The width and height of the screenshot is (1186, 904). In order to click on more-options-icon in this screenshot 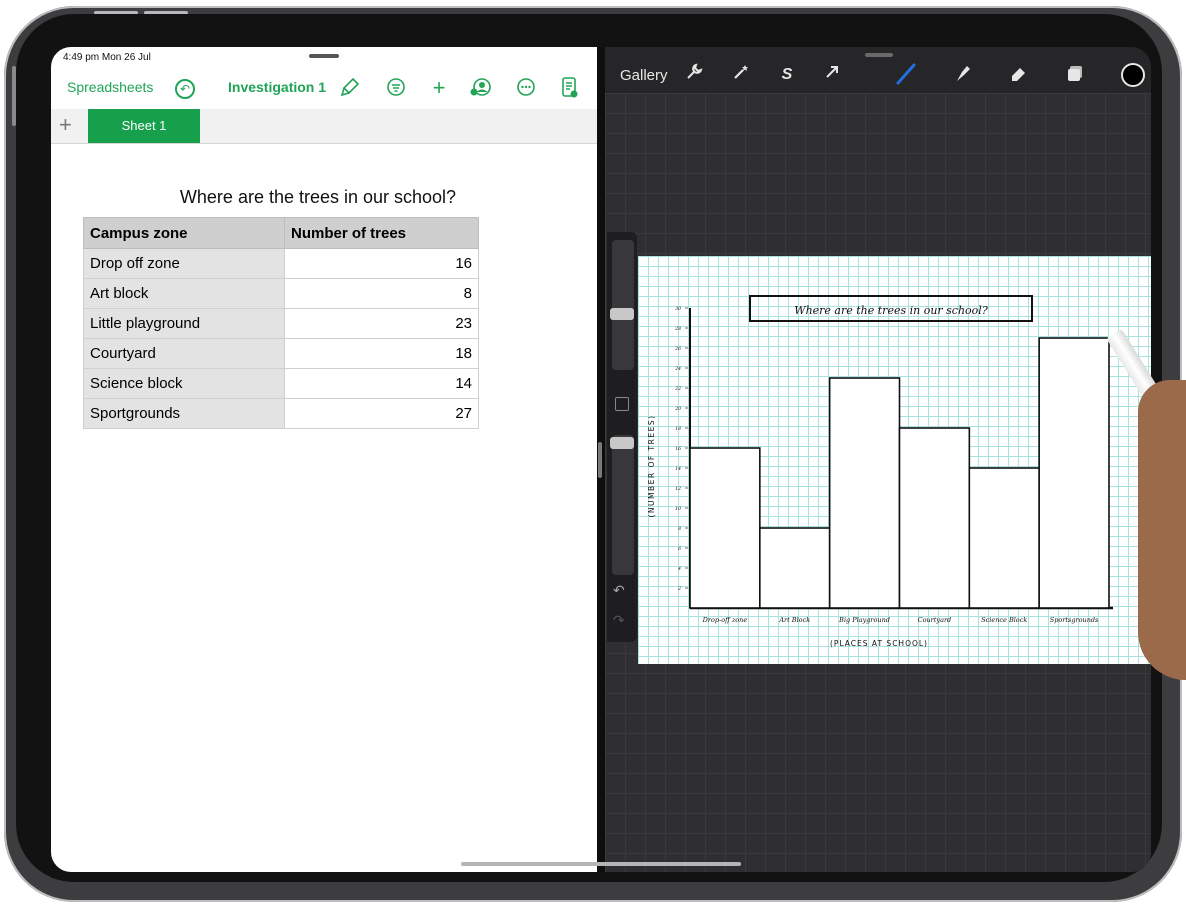, I will do `click(526, 88)`.